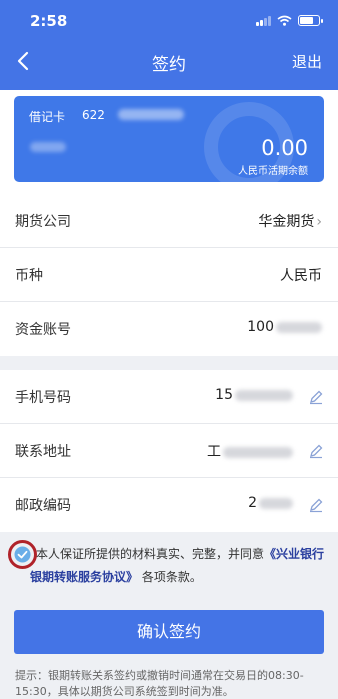 This screenshot has width=338, height=699. Describe the element at coordinates (48, 147) in the screenshot. I see `card-holder-mask` at that location.